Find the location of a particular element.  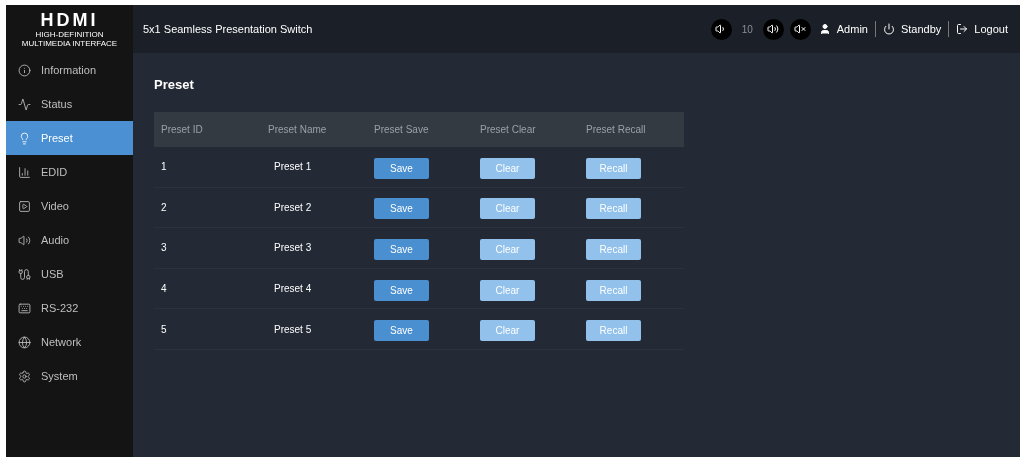

sidebar-item: Status is located at coordinates (69, 104).